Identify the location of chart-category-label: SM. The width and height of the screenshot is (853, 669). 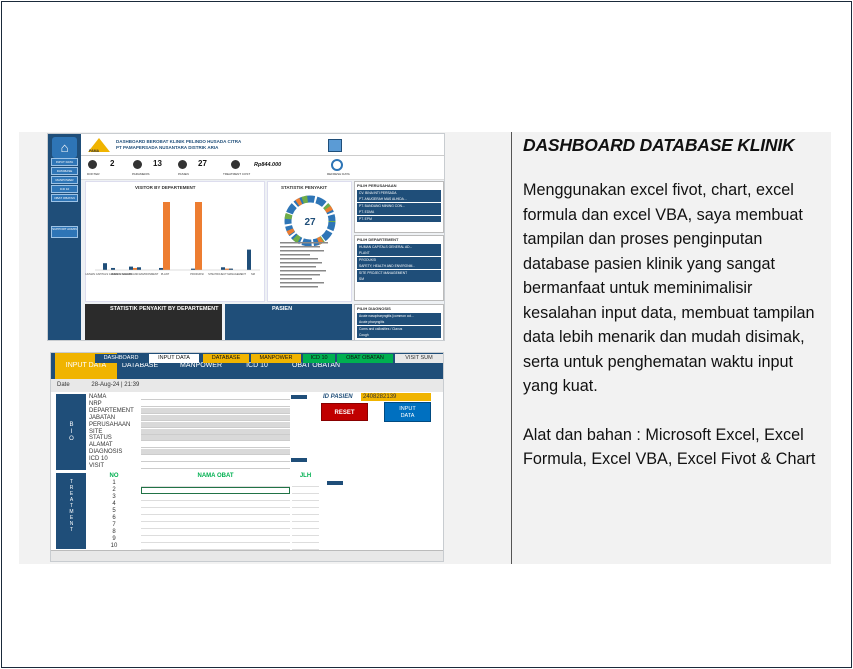
(253, 274).